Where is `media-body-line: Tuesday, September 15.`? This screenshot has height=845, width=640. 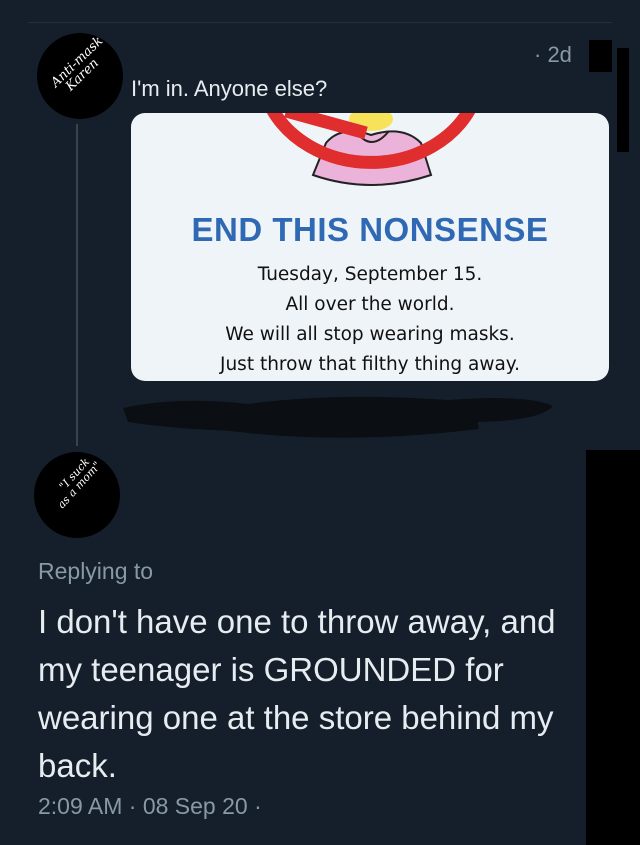 media-body-line: Tuesday, September 15. is located at coordinates (370, 274).